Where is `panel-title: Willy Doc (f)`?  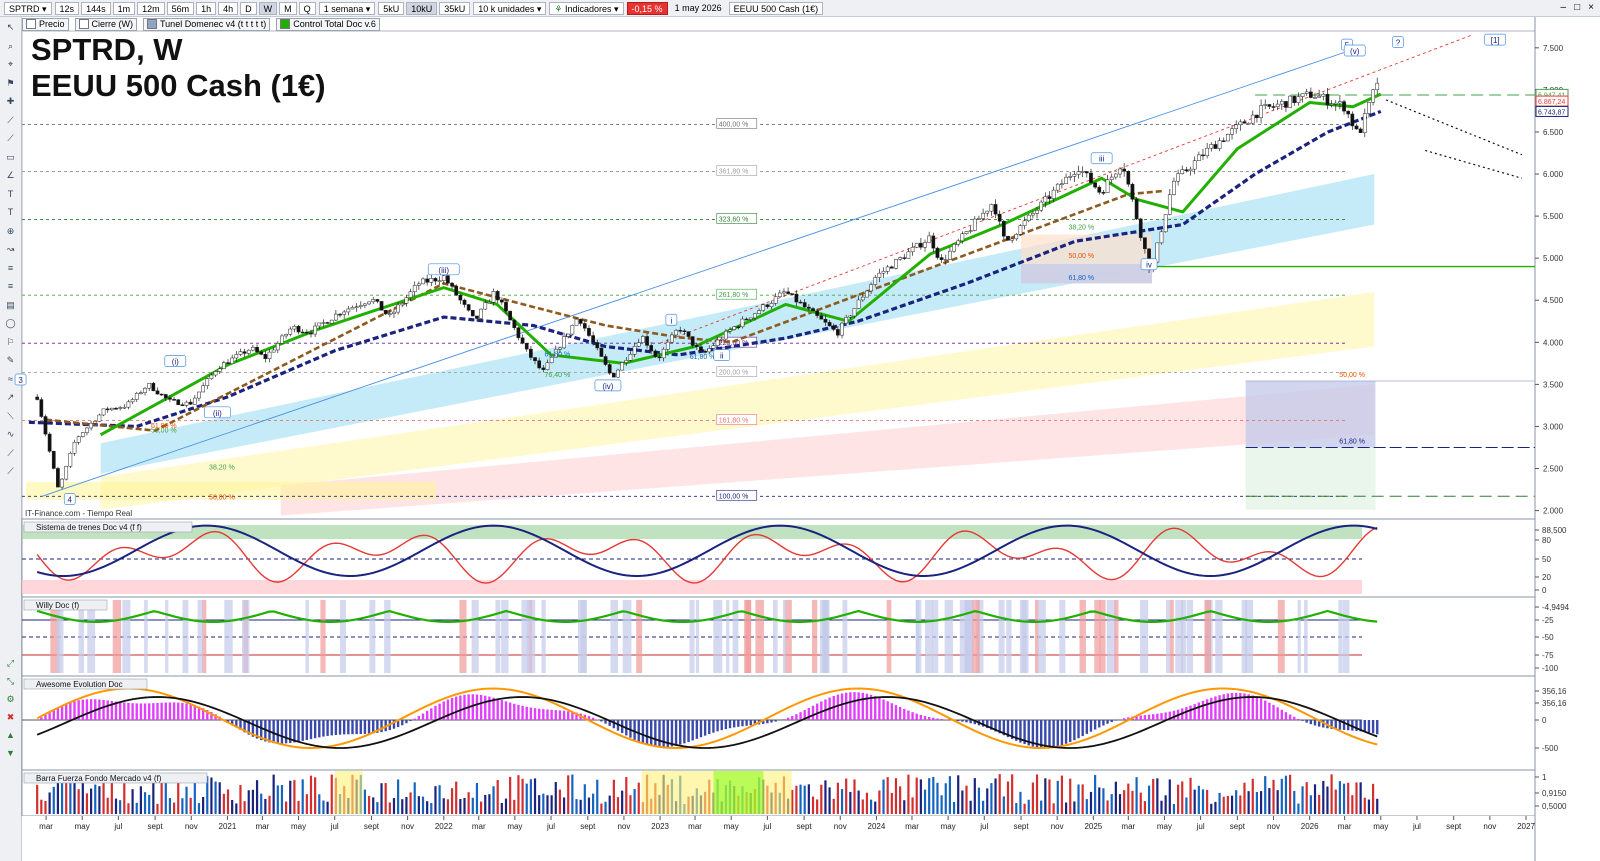 panel-title: Willy Doc (f) is located at coordinates (57, 605).